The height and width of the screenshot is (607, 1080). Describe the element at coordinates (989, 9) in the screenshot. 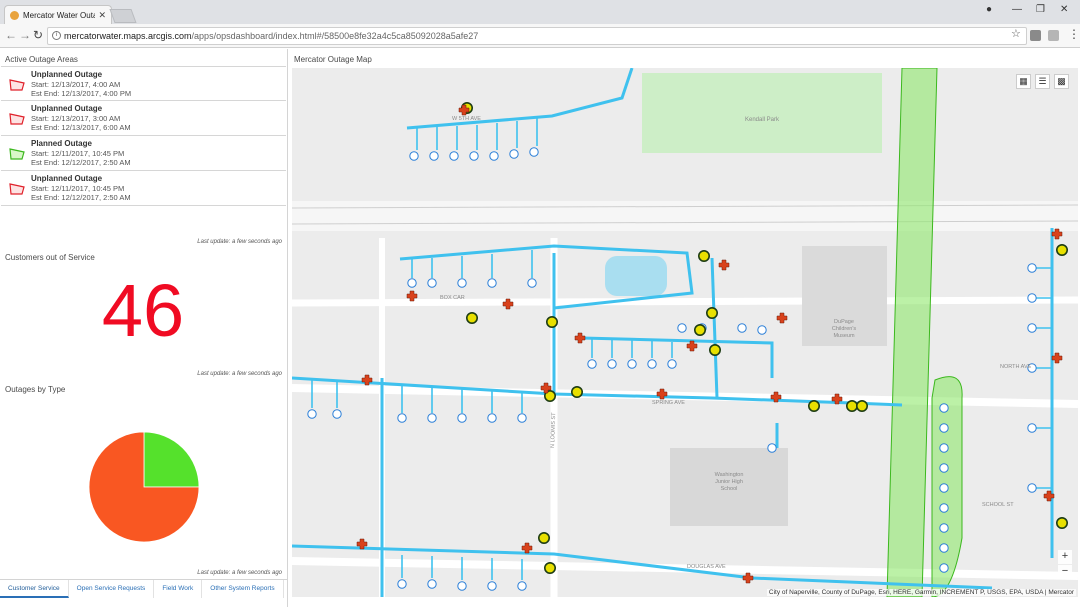

I see `profile-icon: ●` at that location.